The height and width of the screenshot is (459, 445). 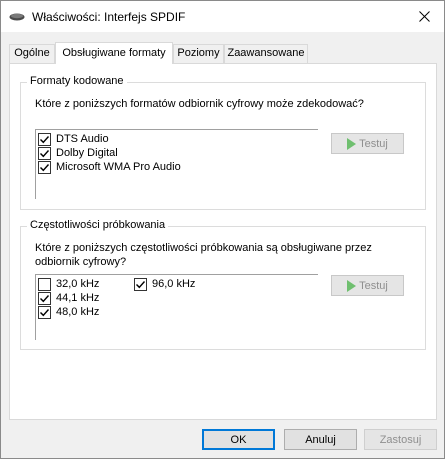 What do you see at coordinates (81, 262) in the screenshot?
I see `question-line: odbiornik cyfrowy?` at bounding box center [81, 262].